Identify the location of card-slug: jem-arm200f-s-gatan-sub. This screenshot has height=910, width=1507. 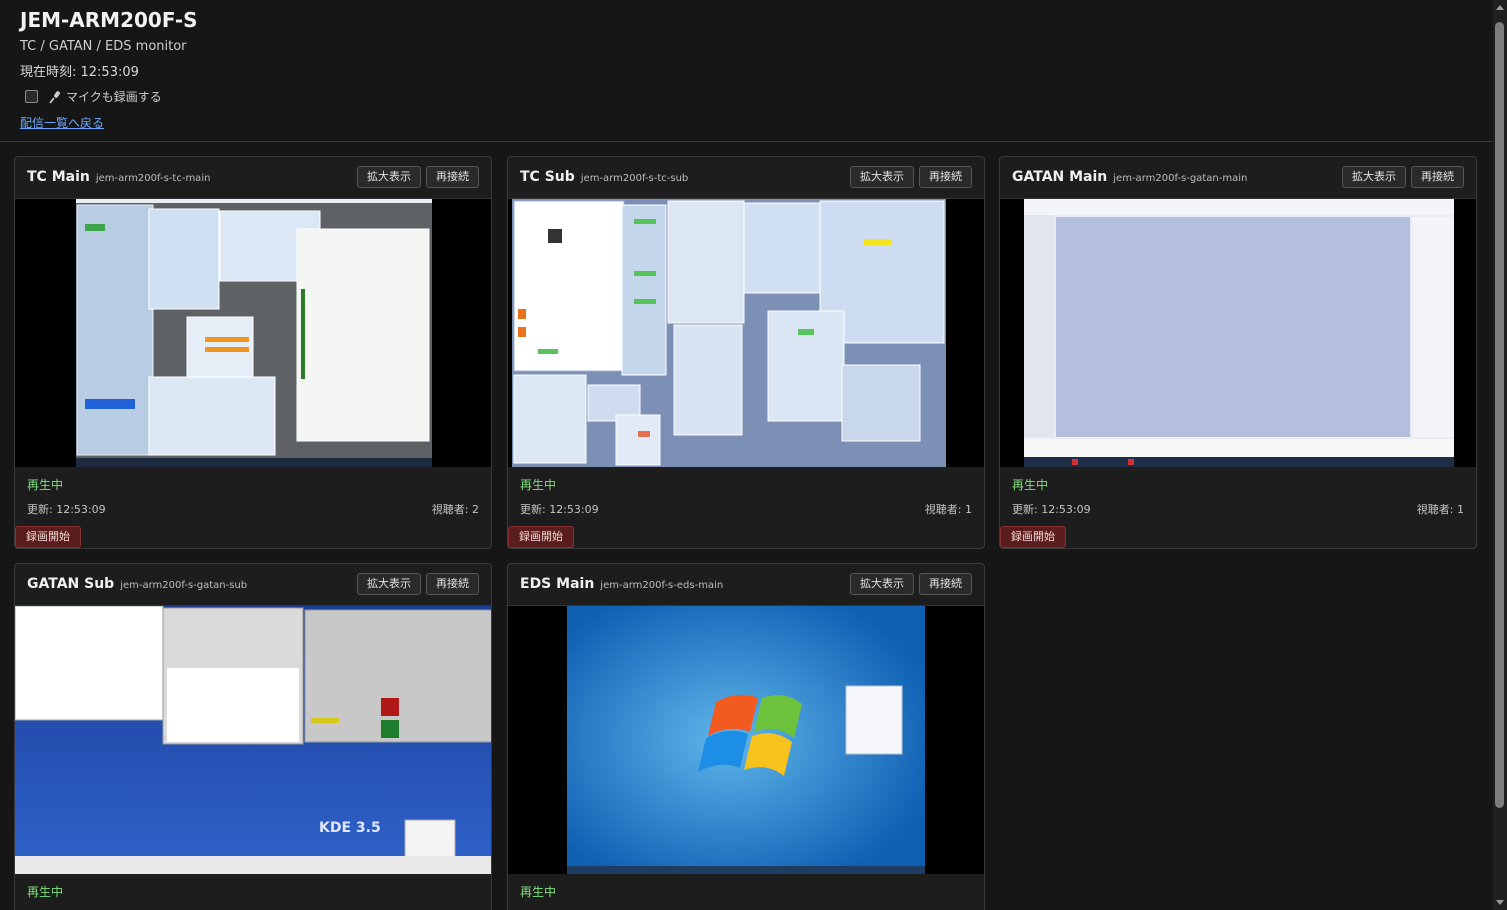
(184, 585).